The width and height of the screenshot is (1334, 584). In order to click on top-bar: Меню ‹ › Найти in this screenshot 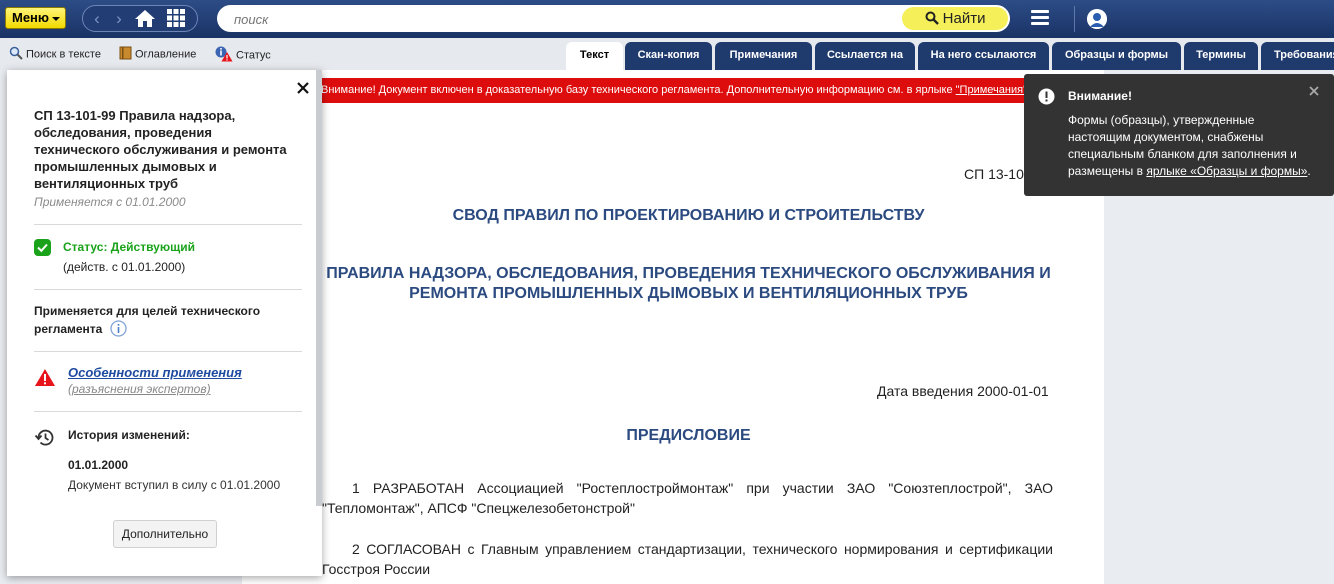, I will do `click(667, 19)`.